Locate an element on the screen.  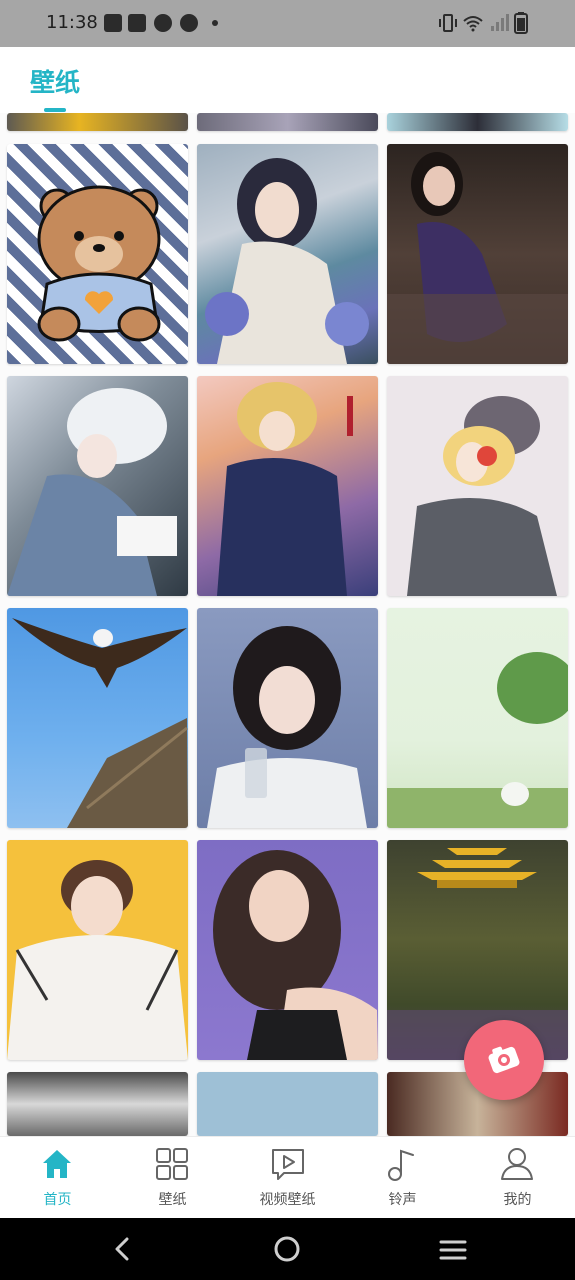
back-icon is located at coordinates (122, 1249).